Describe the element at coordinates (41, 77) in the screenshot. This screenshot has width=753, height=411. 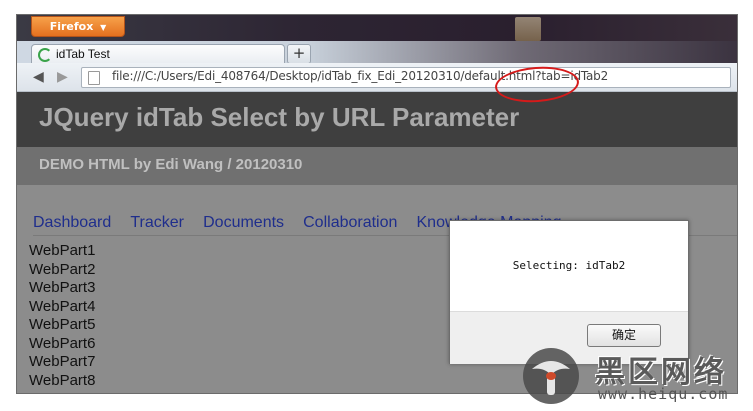
I see `back-arrow-icon: ◀` at that location.